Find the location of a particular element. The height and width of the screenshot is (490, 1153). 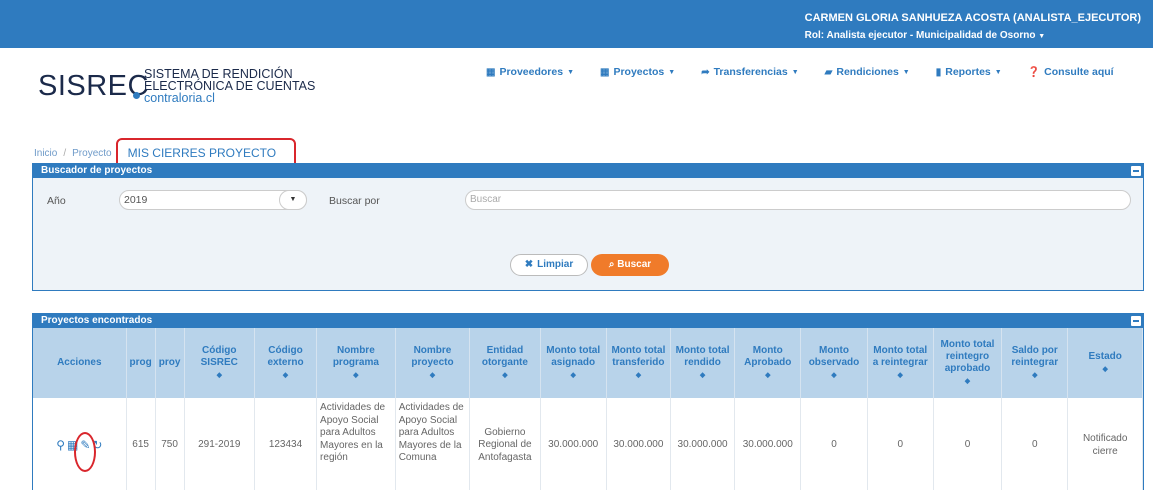

col-header: Acciones is located at coordinates (80, 363).